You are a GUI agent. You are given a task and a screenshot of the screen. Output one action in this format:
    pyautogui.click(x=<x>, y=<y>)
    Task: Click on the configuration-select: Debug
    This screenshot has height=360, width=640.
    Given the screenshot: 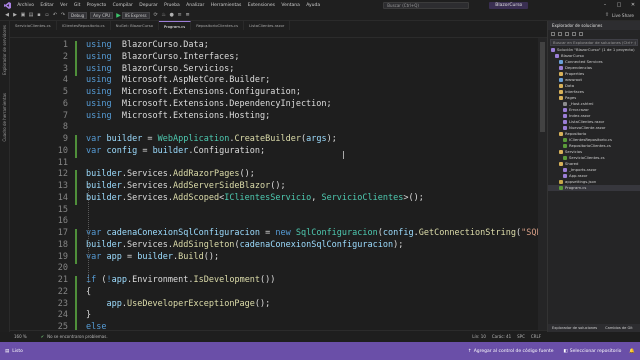 What is the action you would take?
    pyautogui.click(x=78, y=15)
    